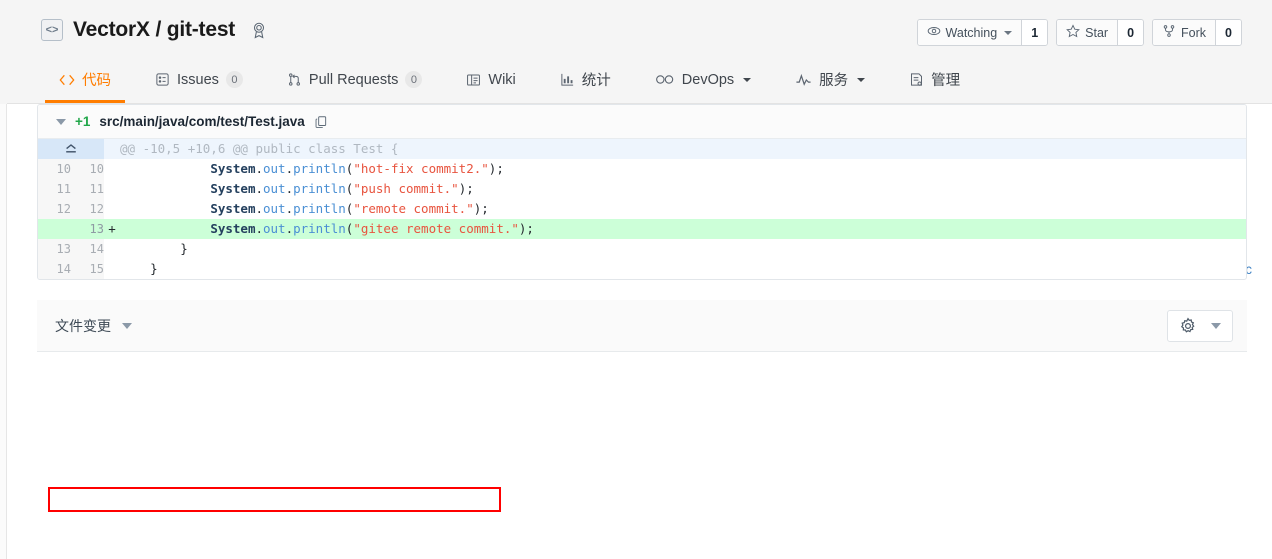  What do you see at coordinates (1130, 32) in the screenshot?
I see `star-count: 0` at bounding box center [1130, 32].